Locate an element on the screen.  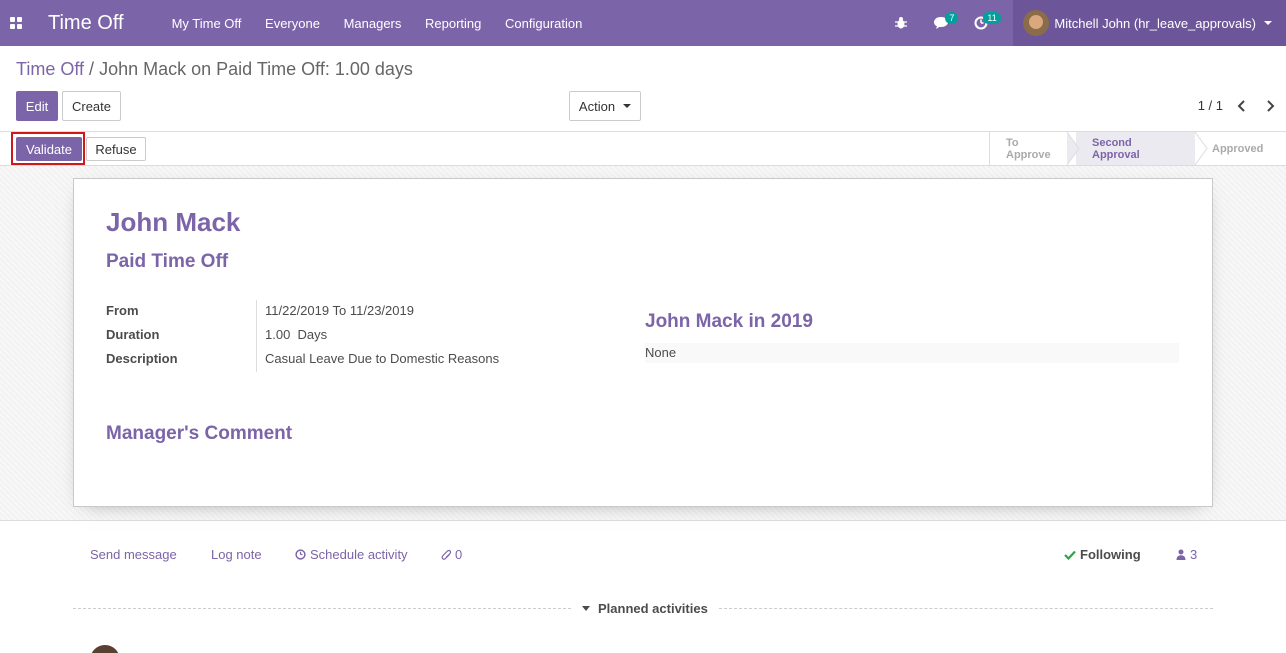
following-label: Following is located at coordinates (1110, 554).